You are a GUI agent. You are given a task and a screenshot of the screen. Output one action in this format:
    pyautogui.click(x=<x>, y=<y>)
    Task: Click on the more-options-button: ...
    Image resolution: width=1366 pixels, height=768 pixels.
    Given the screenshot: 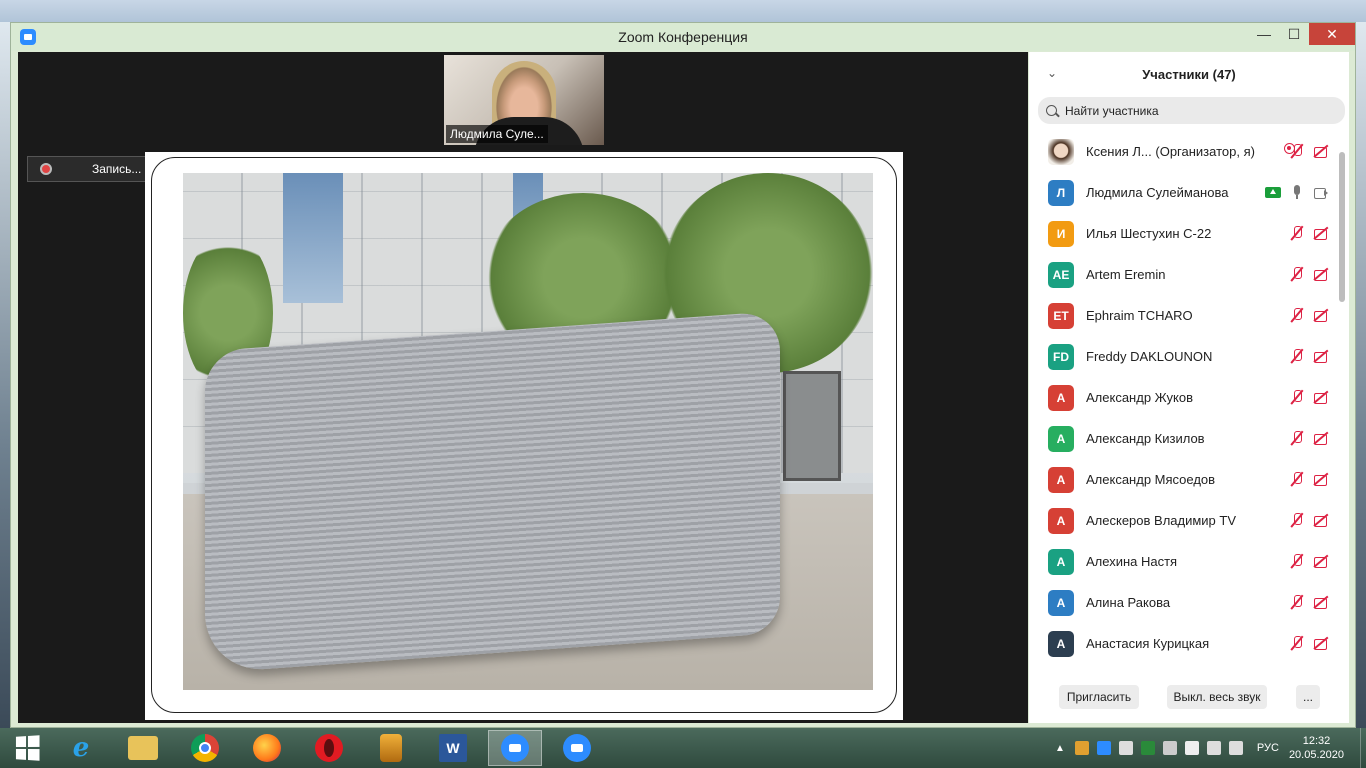 What is the action you would take?
    pyautogui.click(x=1308, y=697)
    